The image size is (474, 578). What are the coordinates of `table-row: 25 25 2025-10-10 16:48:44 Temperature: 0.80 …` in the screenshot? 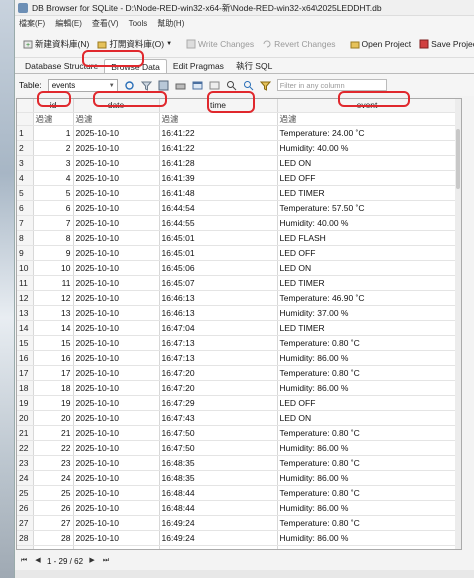 It's located at (237, 493).